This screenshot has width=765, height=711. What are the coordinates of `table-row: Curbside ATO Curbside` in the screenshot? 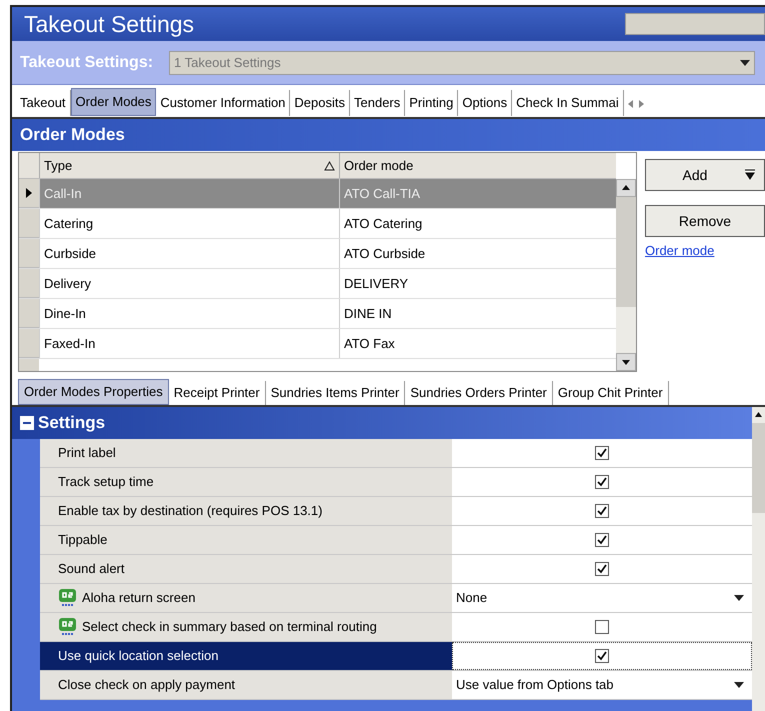 It's located at (317, 254).